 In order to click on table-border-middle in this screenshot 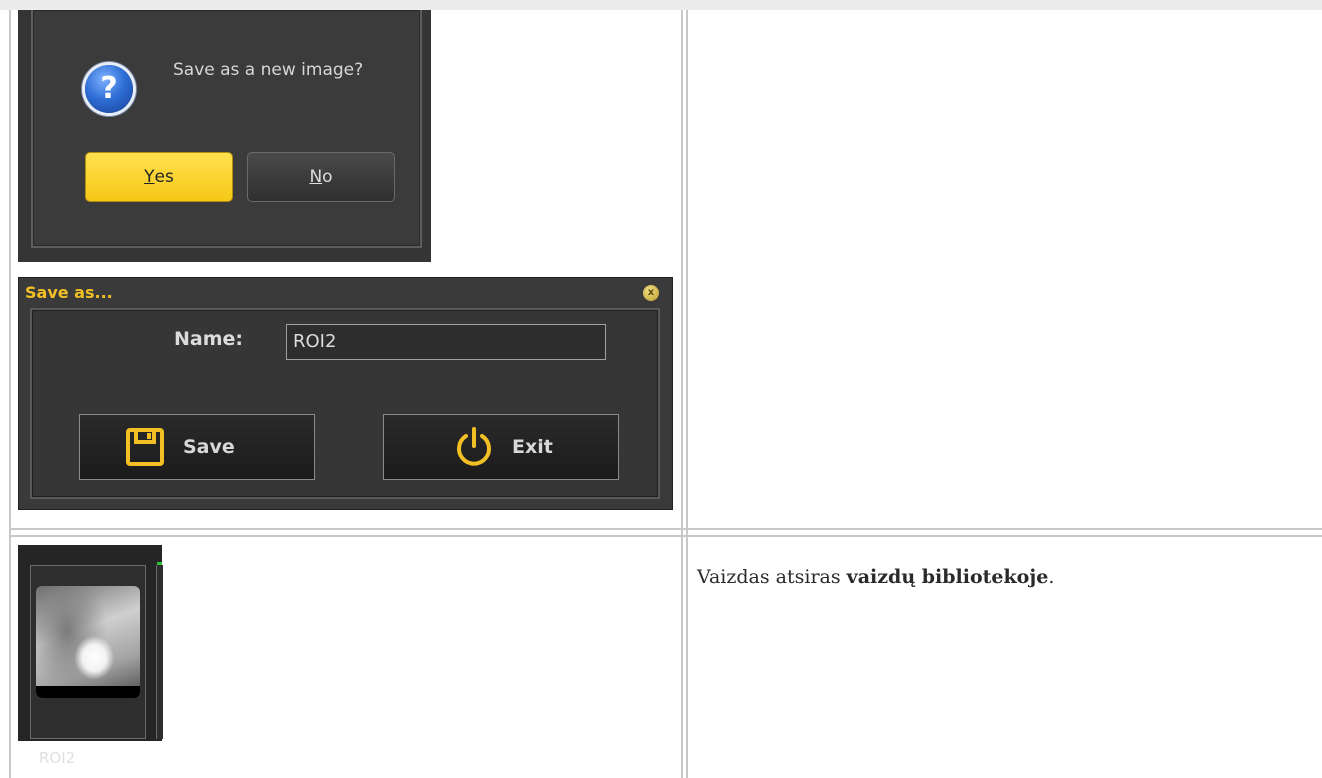, I will do `click(682, 394)`.